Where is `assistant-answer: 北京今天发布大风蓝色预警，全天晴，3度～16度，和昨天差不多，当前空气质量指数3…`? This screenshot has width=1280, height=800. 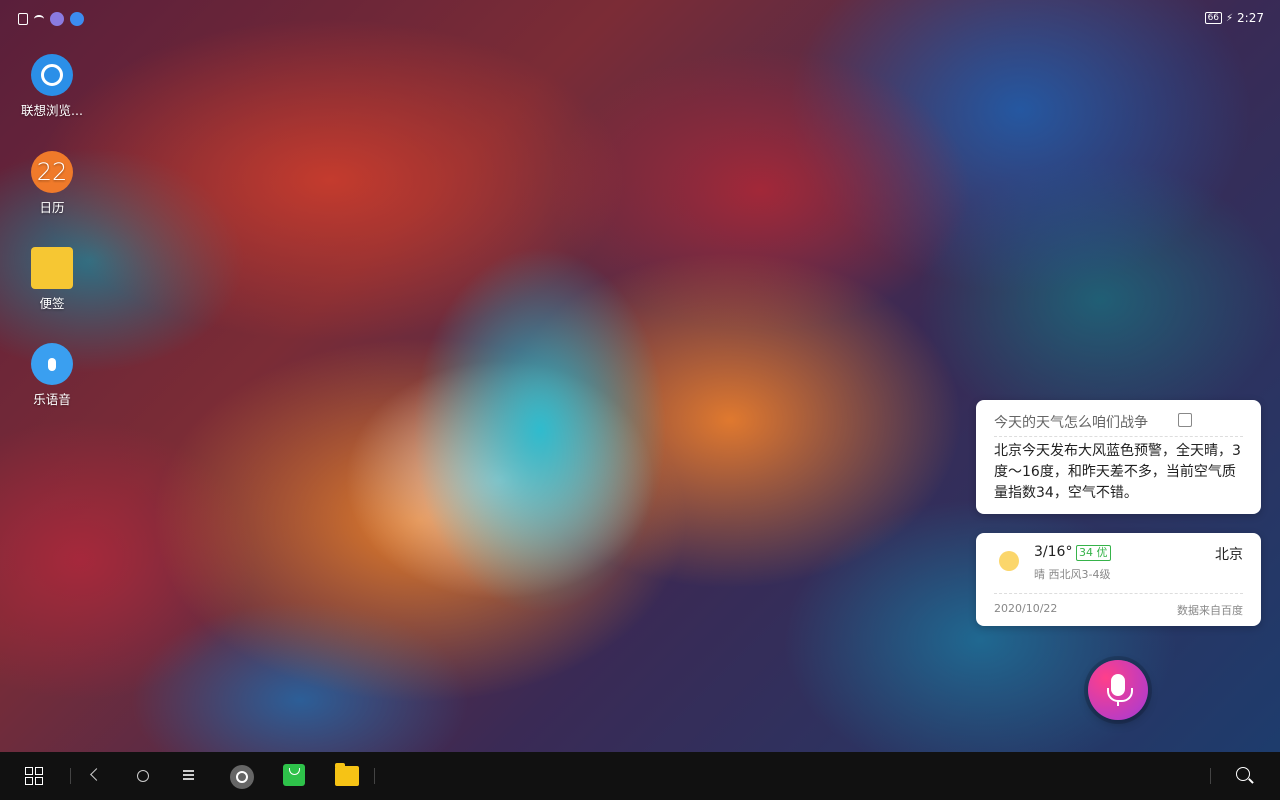
assistant-answer: 北京今天发布大风蓝色预警，全天晴，3度～16度，和昨天差不多，当前空气质量指数3… is located at coordinates (1117, 472).